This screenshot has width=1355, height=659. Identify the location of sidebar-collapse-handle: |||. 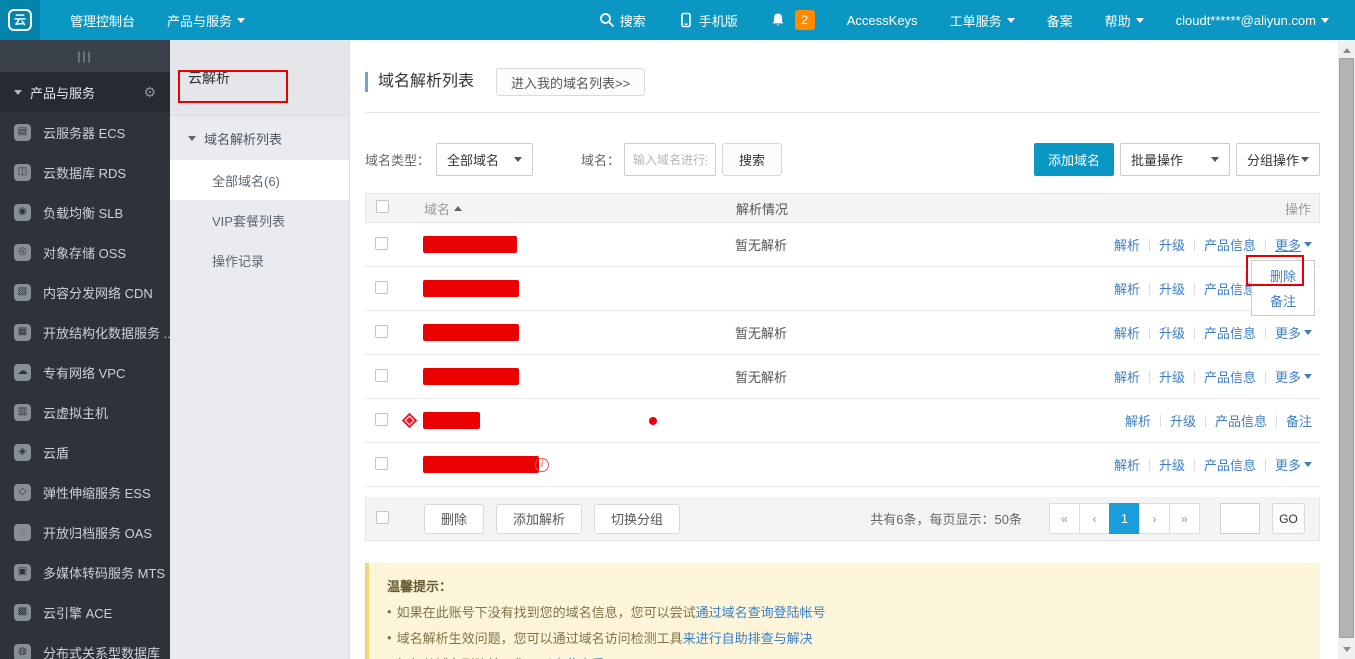
(85, 56).